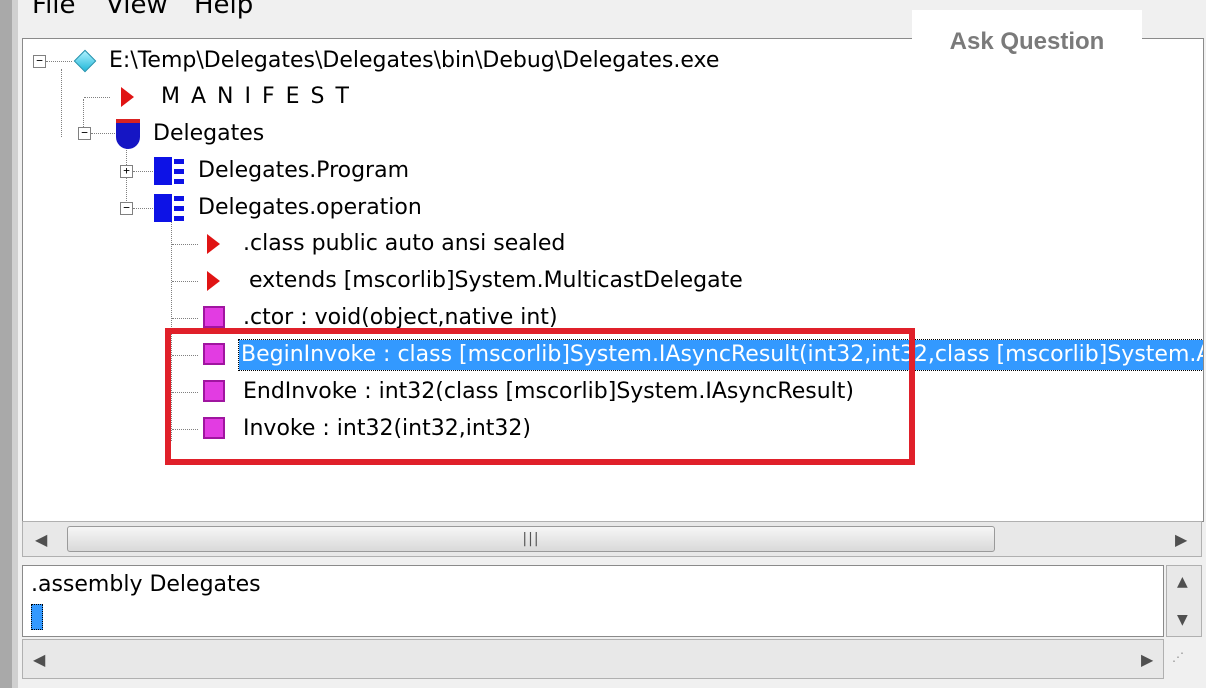  What do you see at coordinates (128, 134) in the screenshot?
I see `namespace-shield-icon` at bounding box center [128, 134].